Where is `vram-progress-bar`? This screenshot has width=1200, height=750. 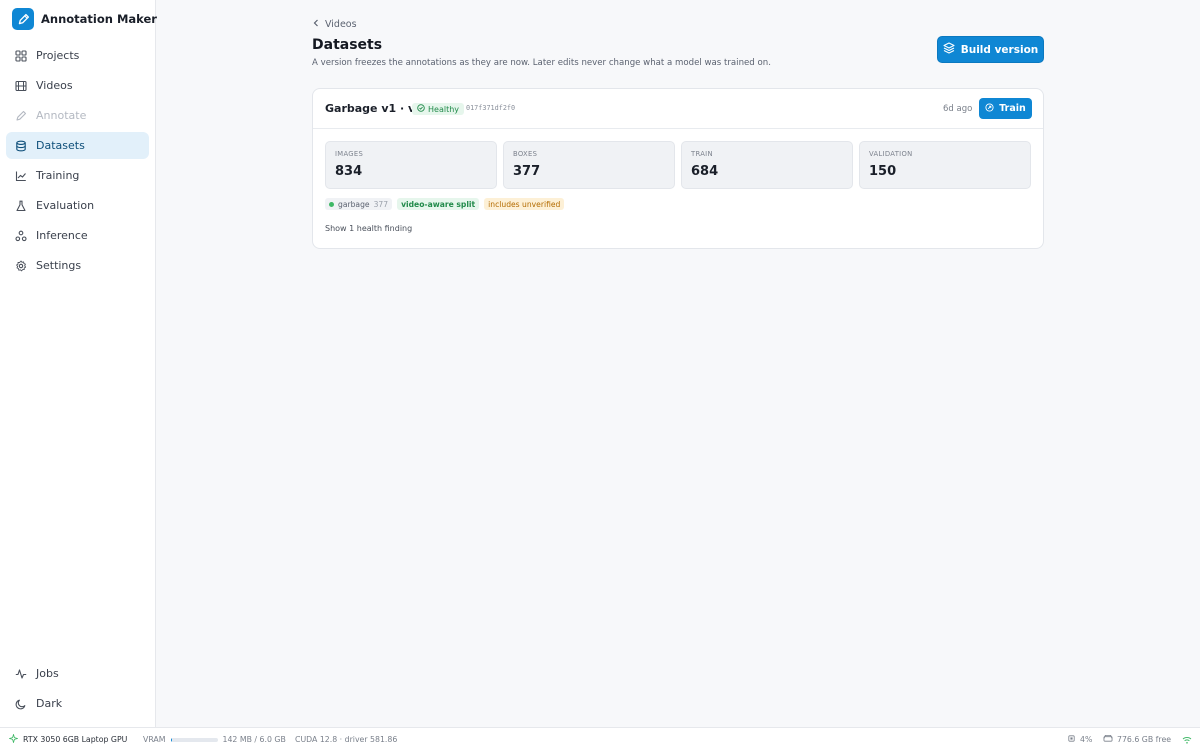 vram-progress-bar is located at coordinates (194, 739).